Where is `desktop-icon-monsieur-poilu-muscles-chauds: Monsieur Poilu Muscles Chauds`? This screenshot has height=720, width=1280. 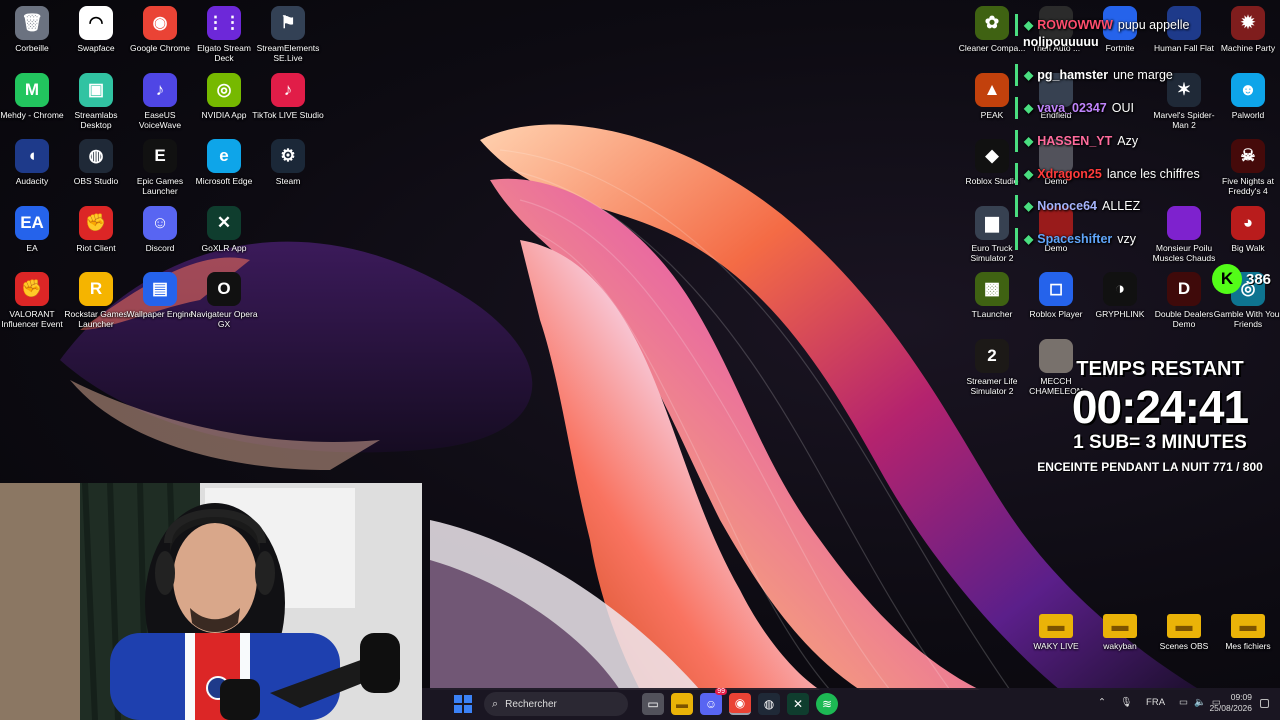
desktop-icon-monsieur-poilu-muscles-chauds: Monsieur Poilu Muscles Chauds is located at coordinates (1184, 234).